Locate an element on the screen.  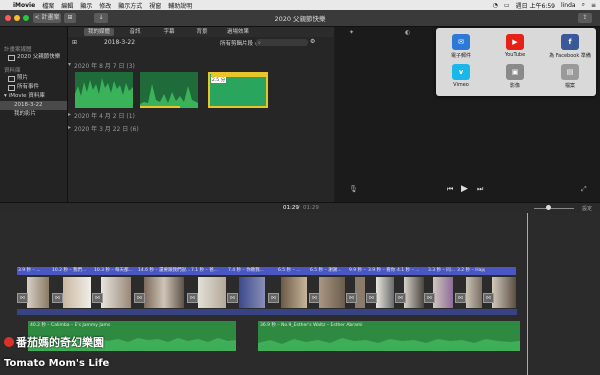
menu-help: 輔助說明 is located at coordinates (180, 5).